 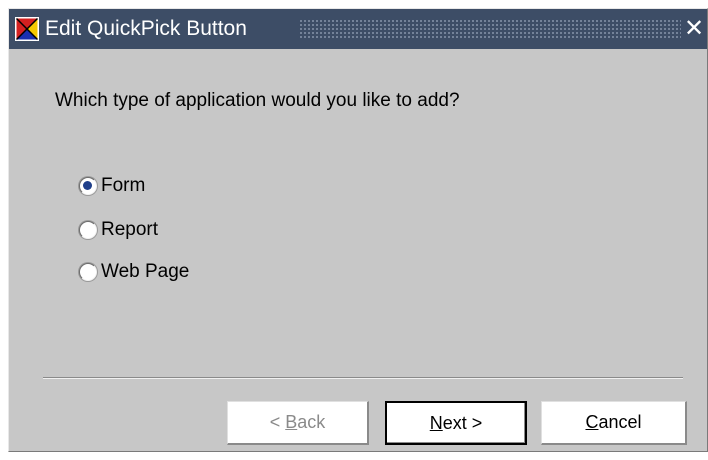 What do you see at coordinates (311, 422) in the screenshot?
I see `back-label-rest: ack` at bounding box center [311, 422].